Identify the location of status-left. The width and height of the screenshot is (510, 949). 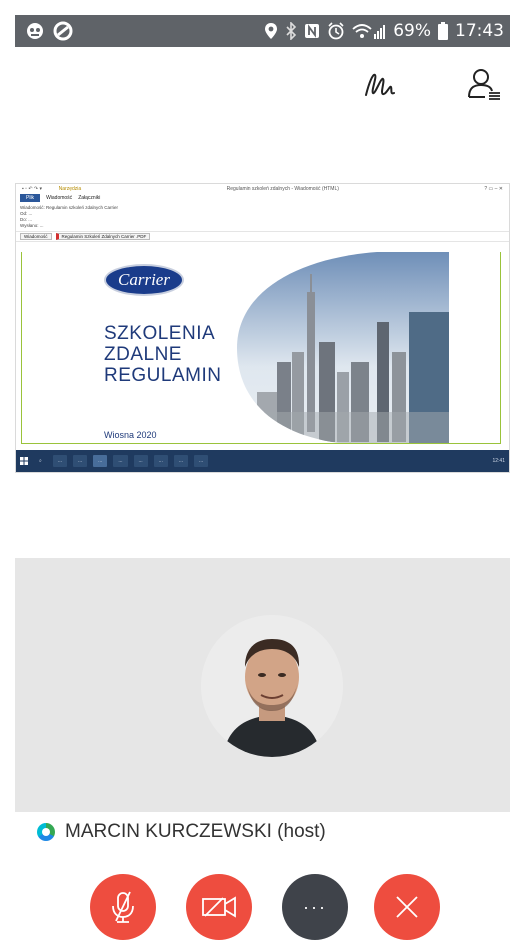
(49, 31).